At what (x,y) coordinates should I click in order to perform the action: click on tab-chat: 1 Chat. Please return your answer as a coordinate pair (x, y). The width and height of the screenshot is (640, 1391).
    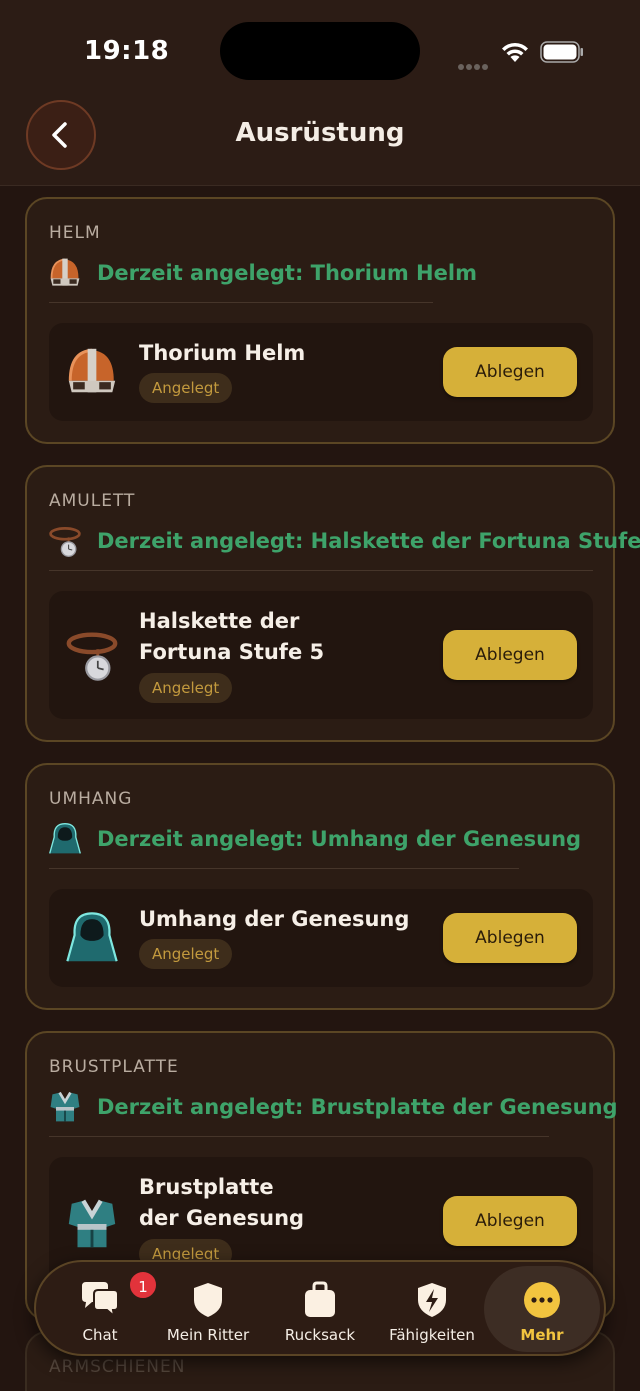
    Looking at the image, I should click on (101, 1309).